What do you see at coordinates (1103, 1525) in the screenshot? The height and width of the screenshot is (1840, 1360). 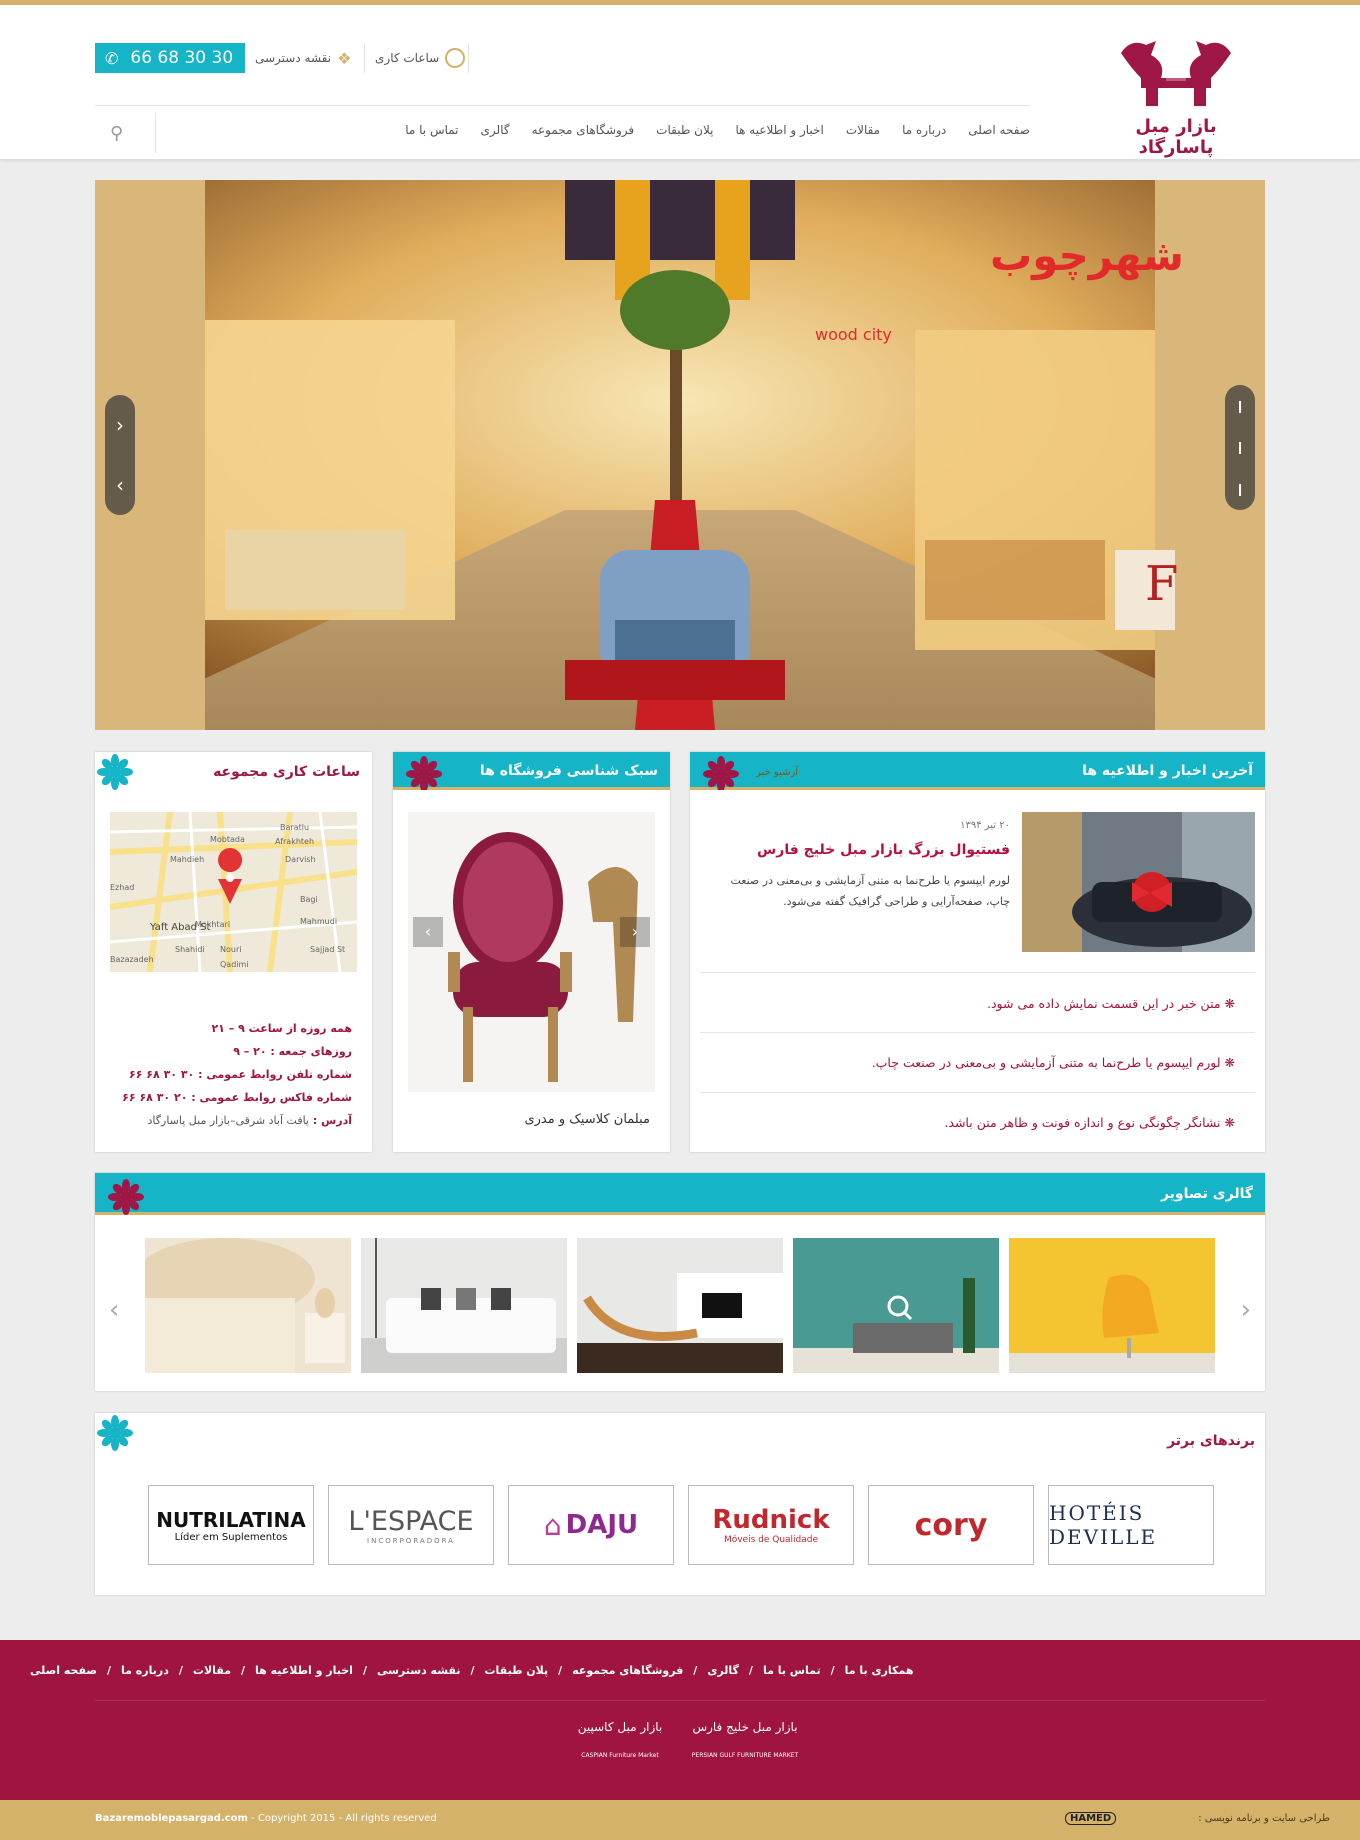 I see `brand-name: HOTÉIS DEVILLE` at bounding box center [1103, 1525].